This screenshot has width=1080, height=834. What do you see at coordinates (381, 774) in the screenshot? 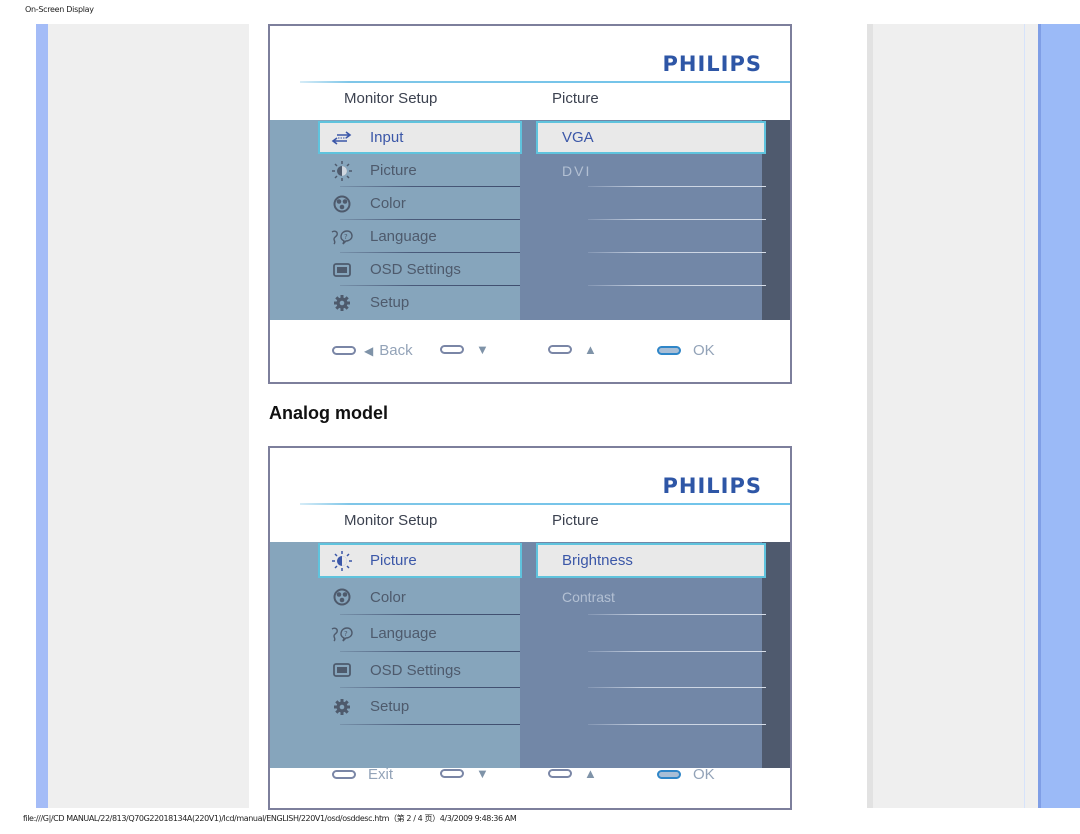
I see `button-label: Exit` at bounding box center [381, 774].